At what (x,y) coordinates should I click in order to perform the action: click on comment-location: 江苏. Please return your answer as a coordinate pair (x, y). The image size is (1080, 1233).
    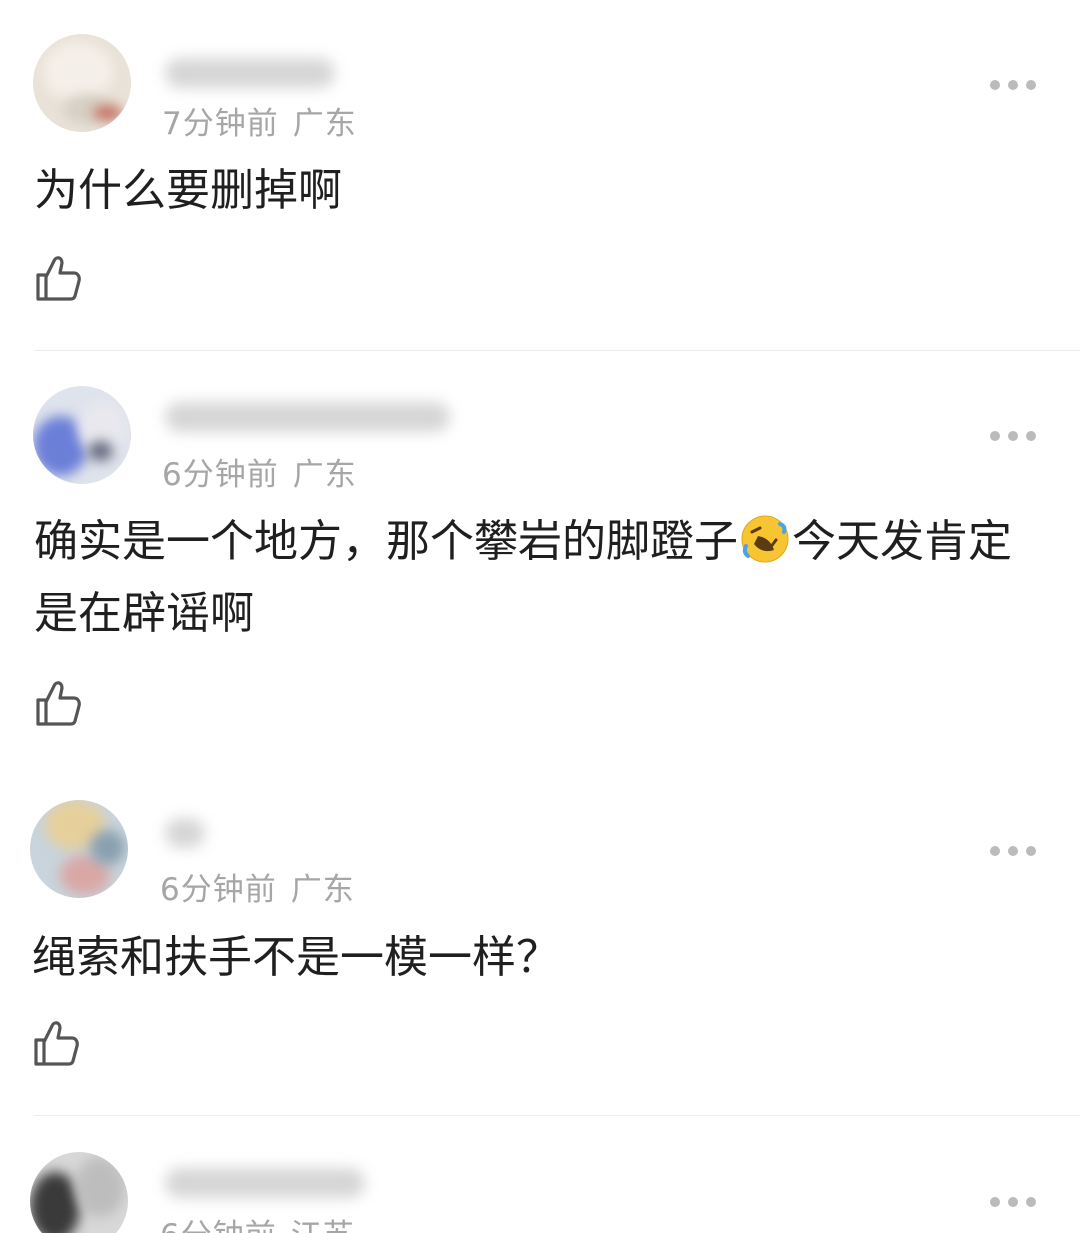
    Looking at the image, I should click on (323, 1225).